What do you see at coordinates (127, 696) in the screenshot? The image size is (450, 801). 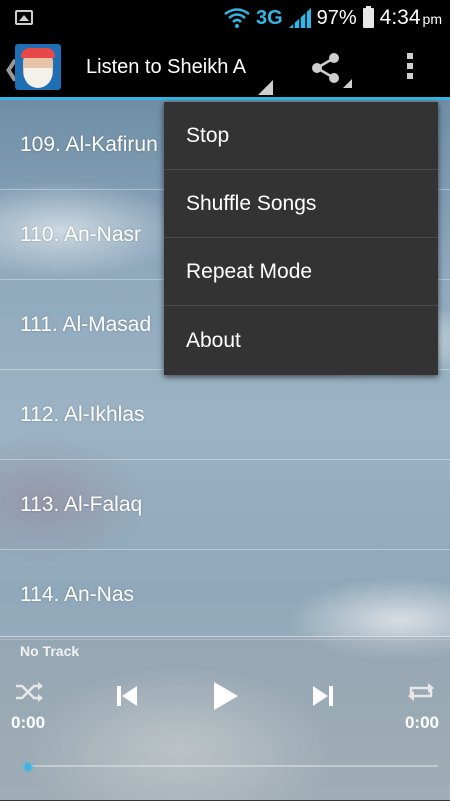 I see `previous-track-button` at bounding box center [127, 696].